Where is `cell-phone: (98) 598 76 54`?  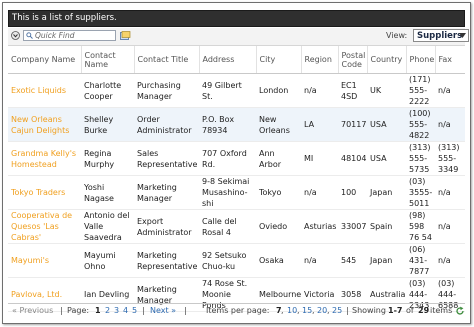 cell-phone: (98) 598 76 54 is located at coordinates (420, 226).